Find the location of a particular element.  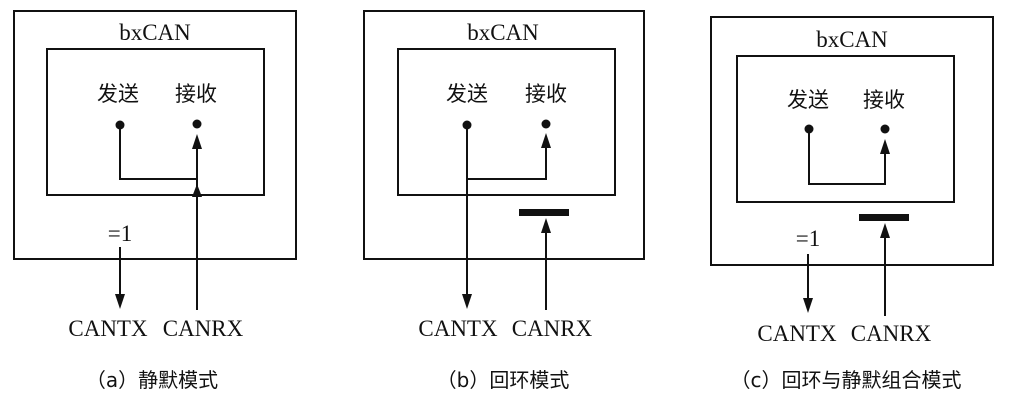

rx-join-arrowhead is located at coordinates (197, 190).